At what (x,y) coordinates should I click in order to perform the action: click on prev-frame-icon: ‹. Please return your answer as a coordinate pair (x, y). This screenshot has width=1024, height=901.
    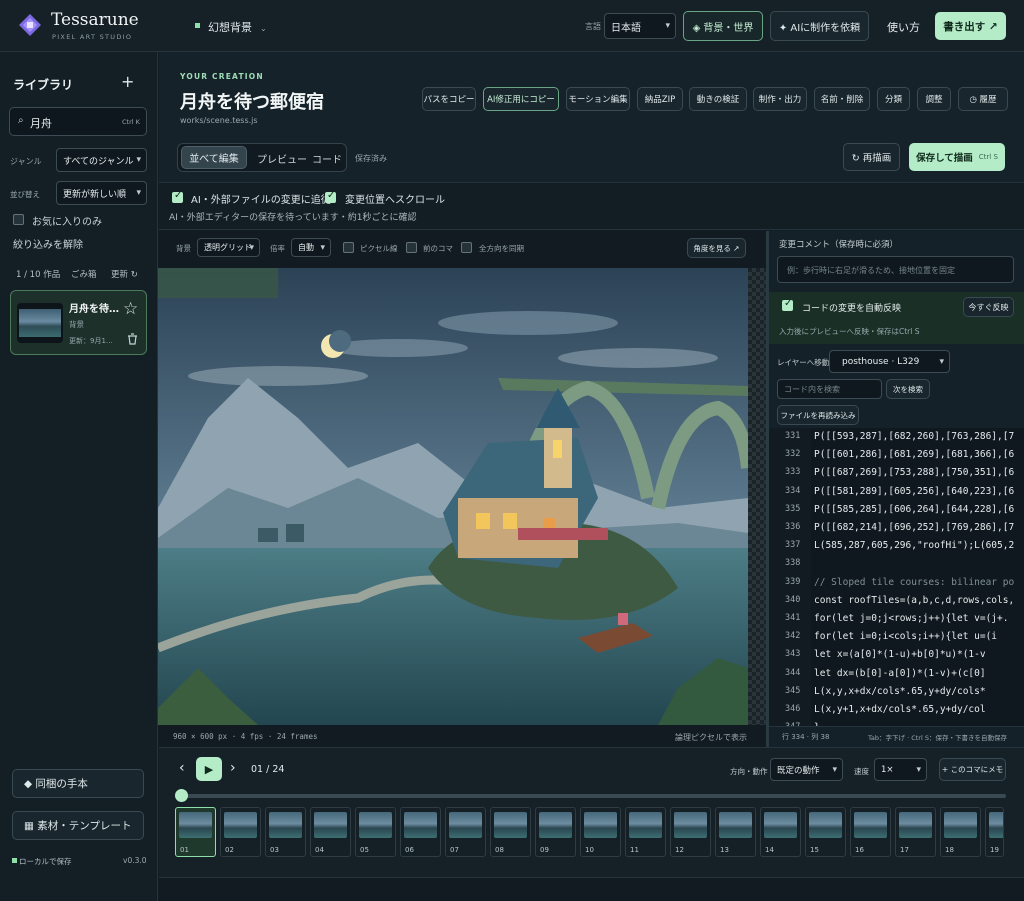
    Looking at the image, I should click on (182, 768).